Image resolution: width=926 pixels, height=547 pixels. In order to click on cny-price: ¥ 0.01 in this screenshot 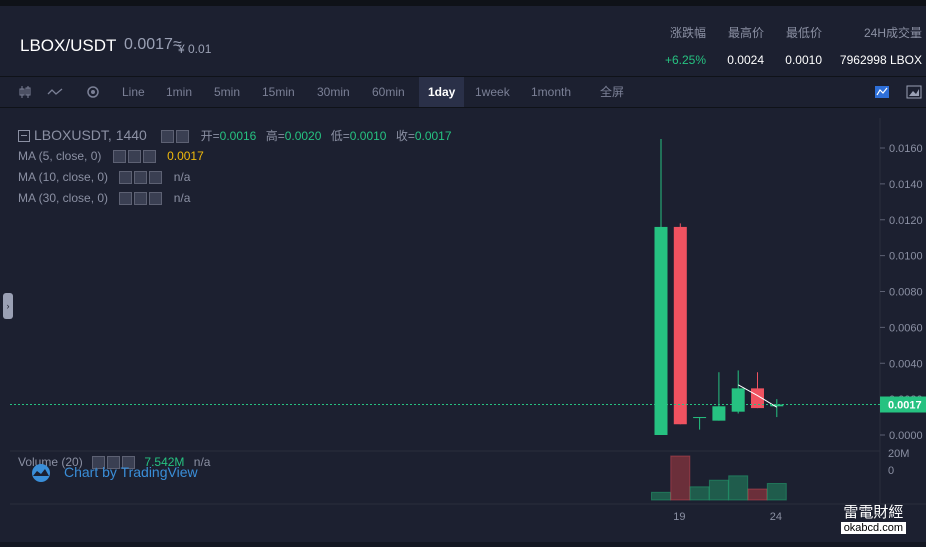, I will do `click(195, 49)`.